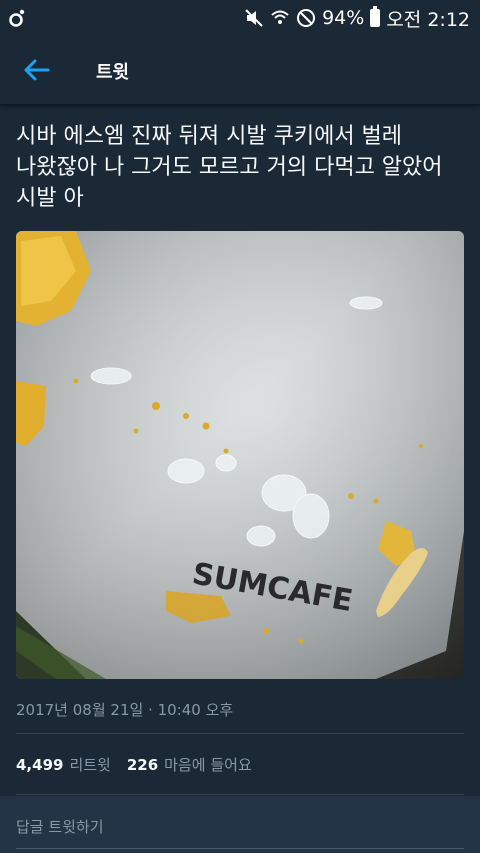 The width and height of the screenshot is (480, 853). I want to click on reply-bar: 답글 트윗하기, so click(240, 824).